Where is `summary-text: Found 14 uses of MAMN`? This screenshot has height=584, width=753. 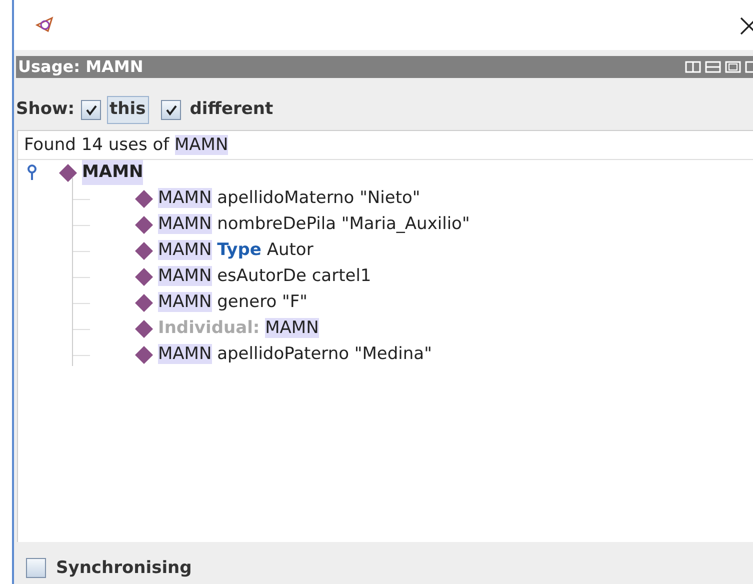 summary-text: Found 14 uses of MAMN is located at coordinates (385, 145).